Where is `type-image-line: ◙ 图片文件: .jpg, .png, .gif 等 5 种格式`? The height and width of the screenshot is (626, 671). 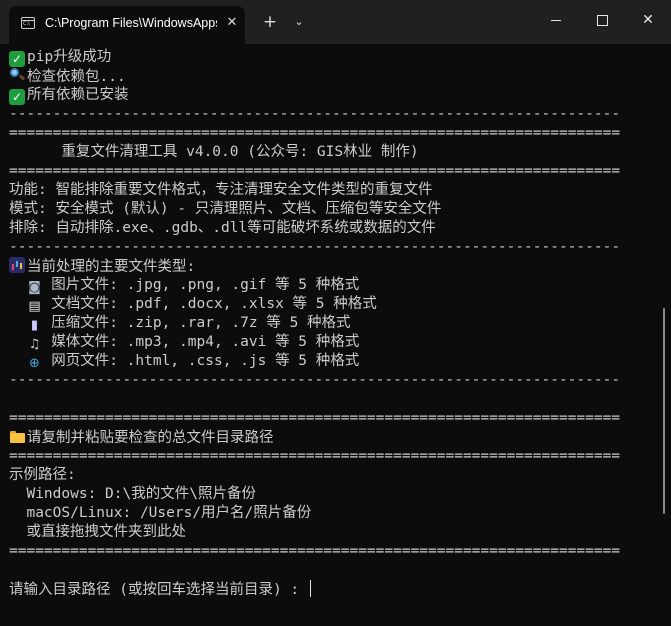 type-image-line: ◙ 图片文件: .jpg, .png, .gif 等 5 种格式 is located at coordinates (194, 286).